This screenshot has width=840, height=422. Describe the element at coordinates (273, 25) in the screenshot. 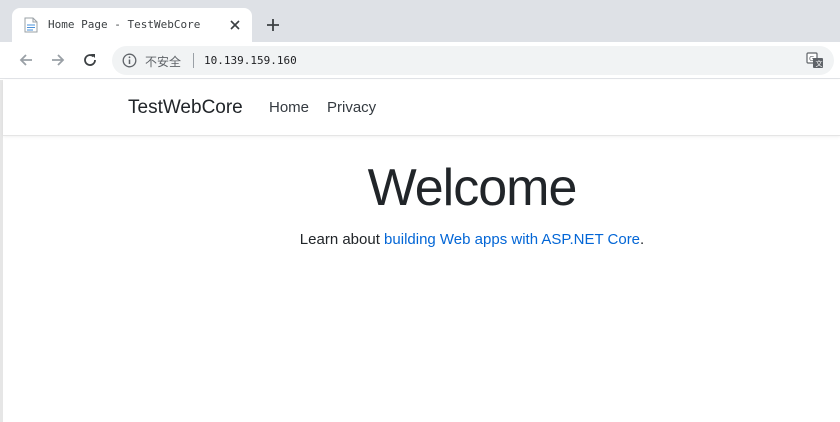

I see `plus-icon` at that location.